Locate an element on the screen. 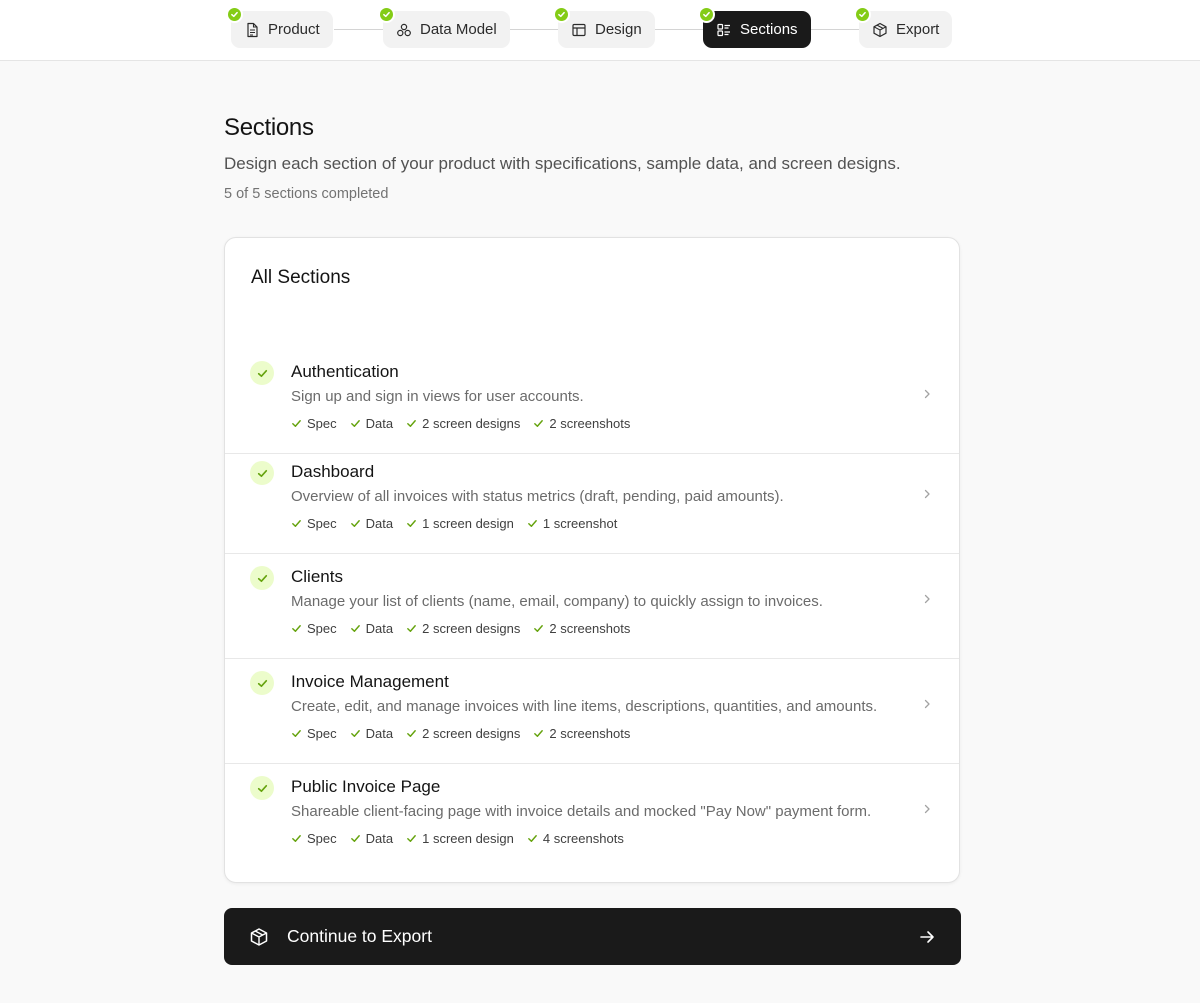  section-asset: 4 screenshots is located at coordinates (575, 838).